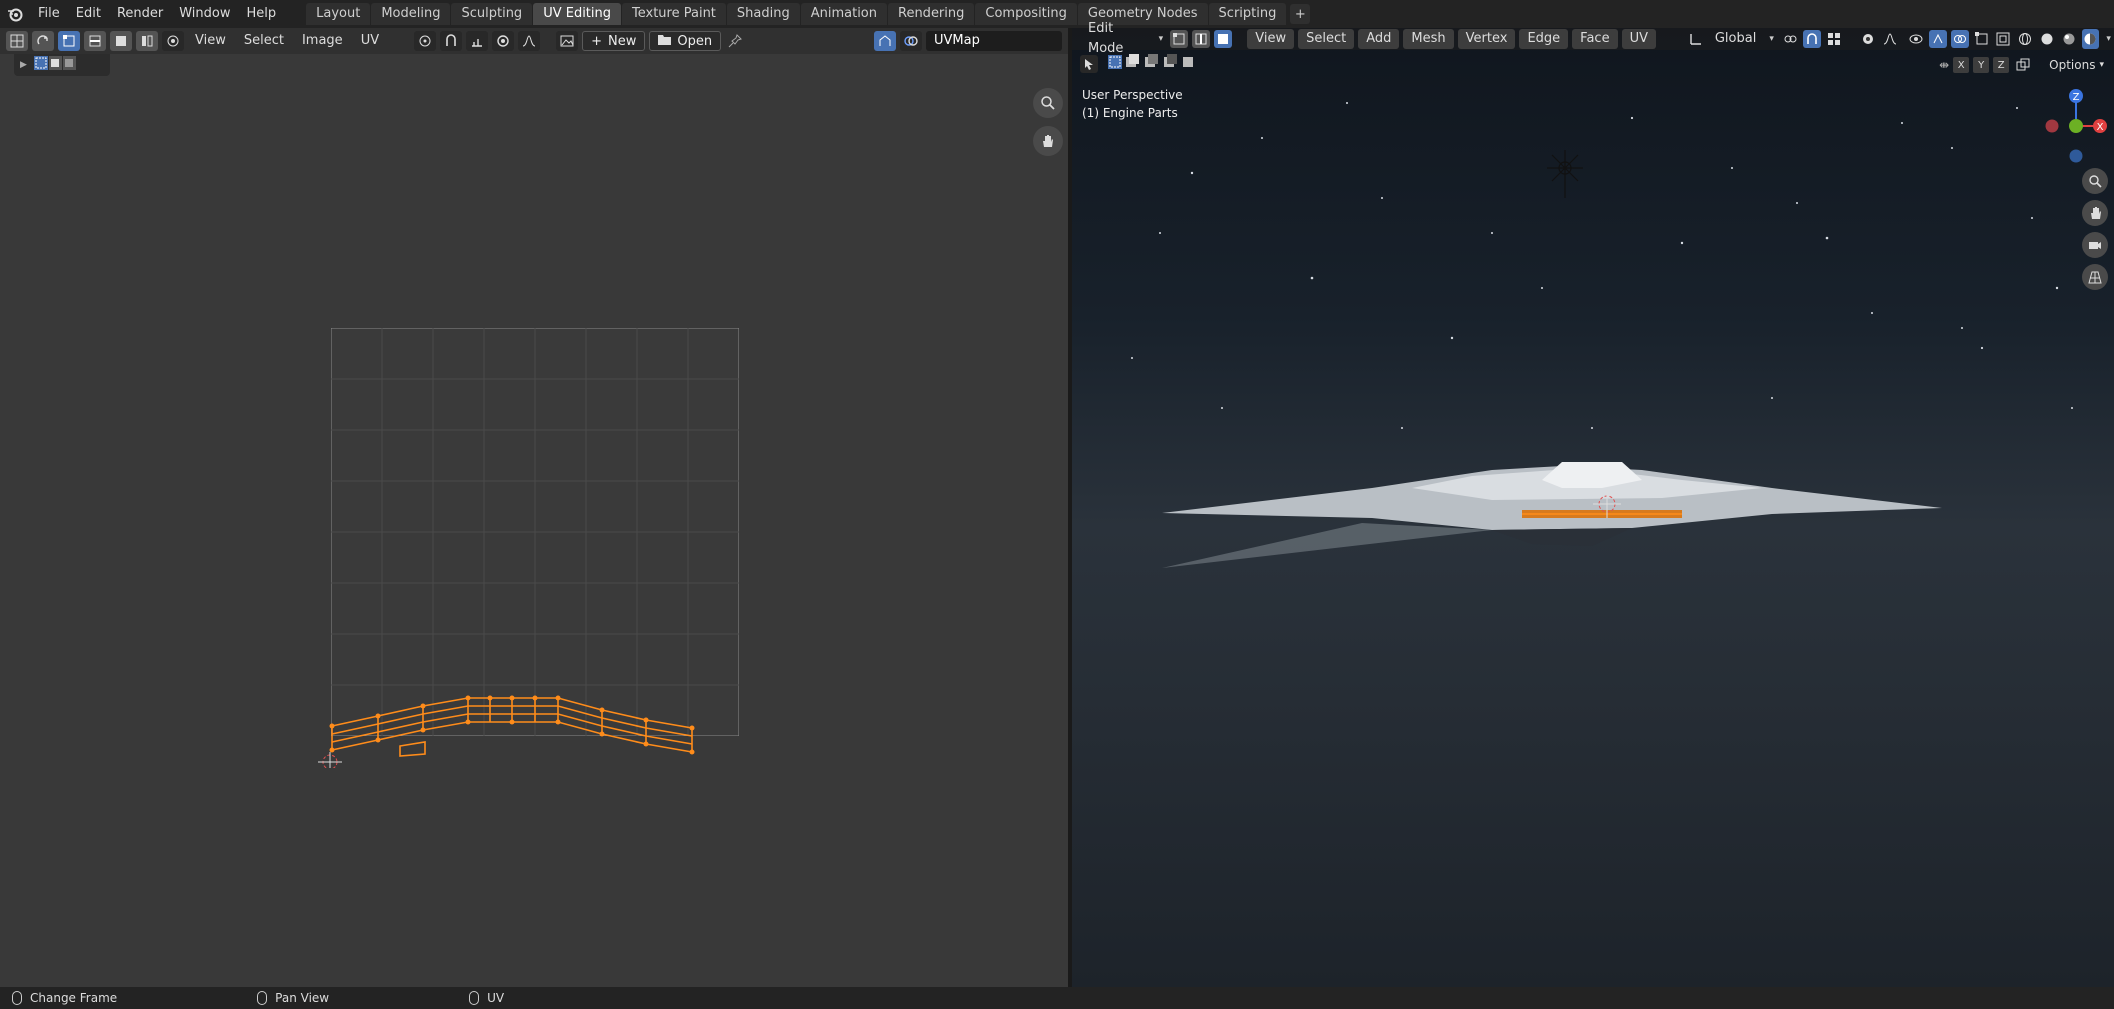 This screenshot has width=2114, height=1009. What do you see at coordinates (1428, 39) in the screenshot?
I see `viewport-menu-mesh: Mesh` at bounding box center [1428, 39].